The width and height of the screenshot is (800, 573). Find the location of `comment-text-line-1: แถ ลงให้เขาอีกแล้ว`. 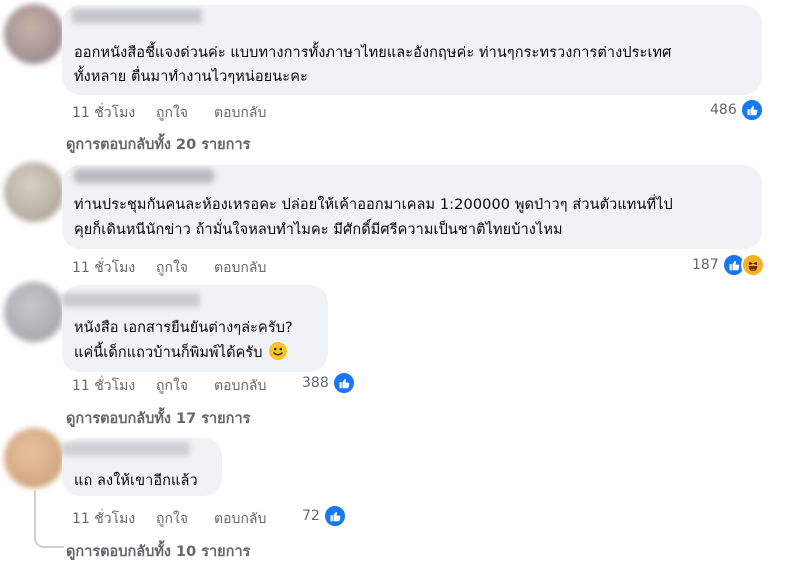

comment-text-line-1: แถ ลงให้เขาอีกแล้ว is located at coordinates (136, 481).